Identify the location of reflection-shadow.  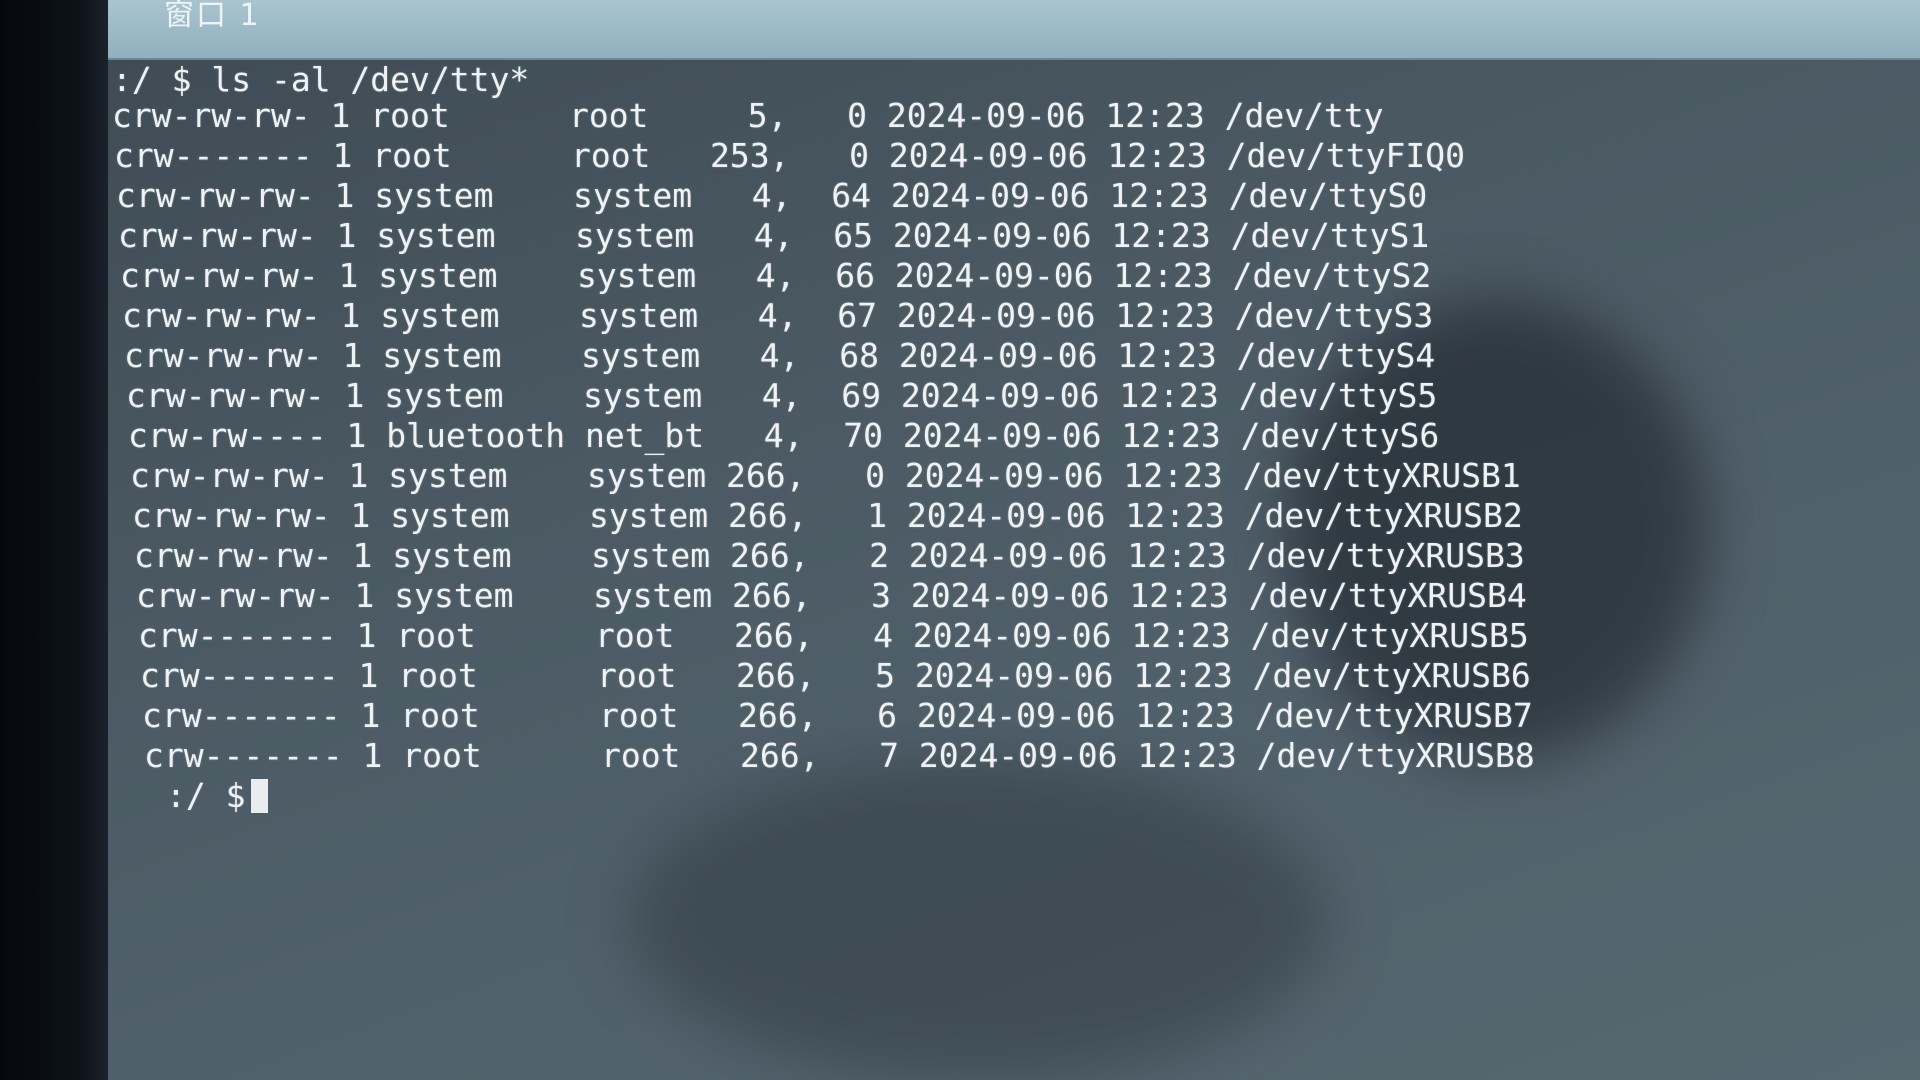
(978, 920).